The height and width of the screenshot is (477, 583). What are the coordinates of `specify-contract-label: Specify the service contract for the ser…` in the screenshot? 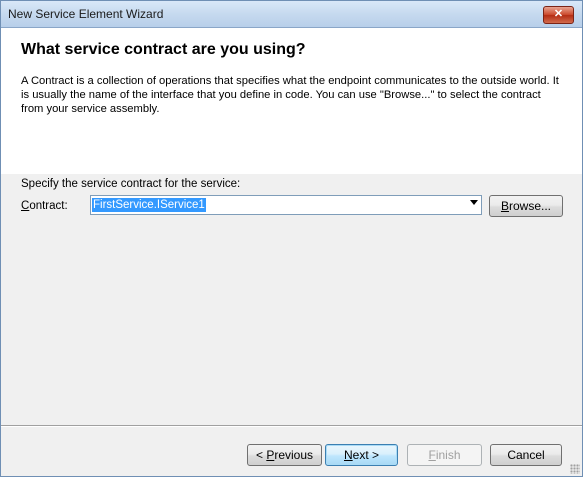 It's located at (131, 184).